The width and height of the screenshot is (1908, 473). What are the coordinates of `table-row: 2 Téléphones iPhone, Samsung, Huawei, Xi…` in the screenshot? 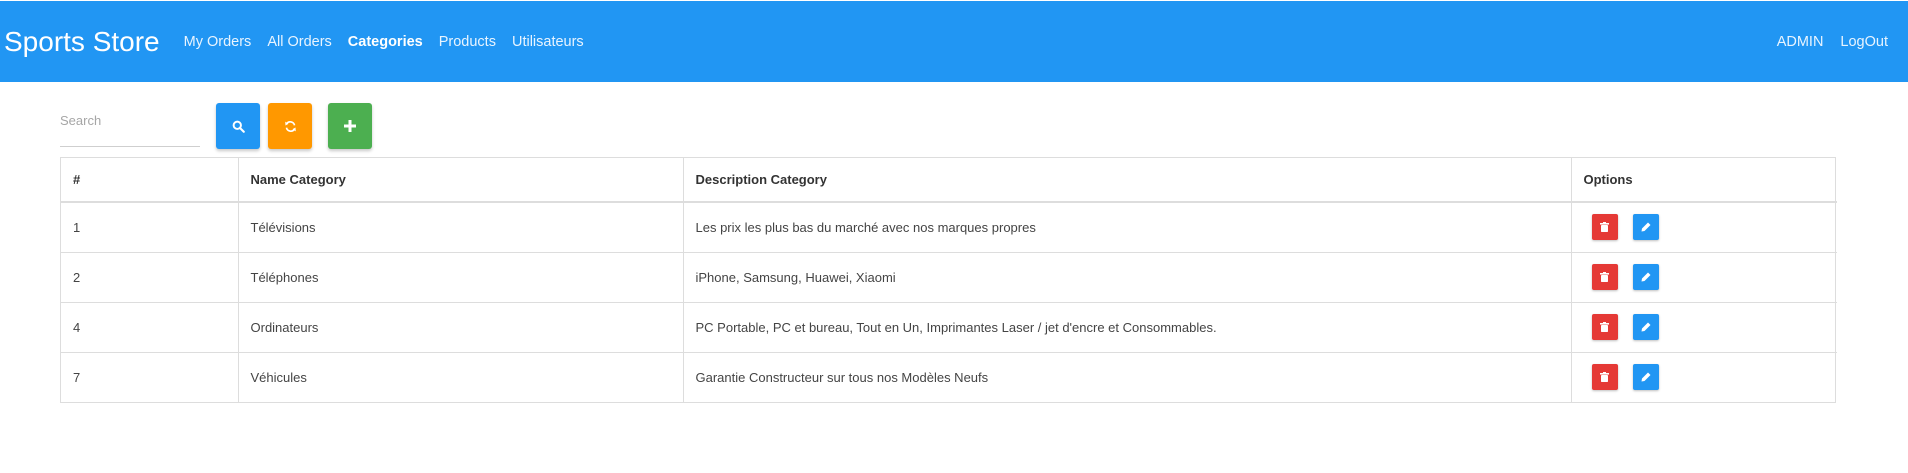 It's located at (949, 277).